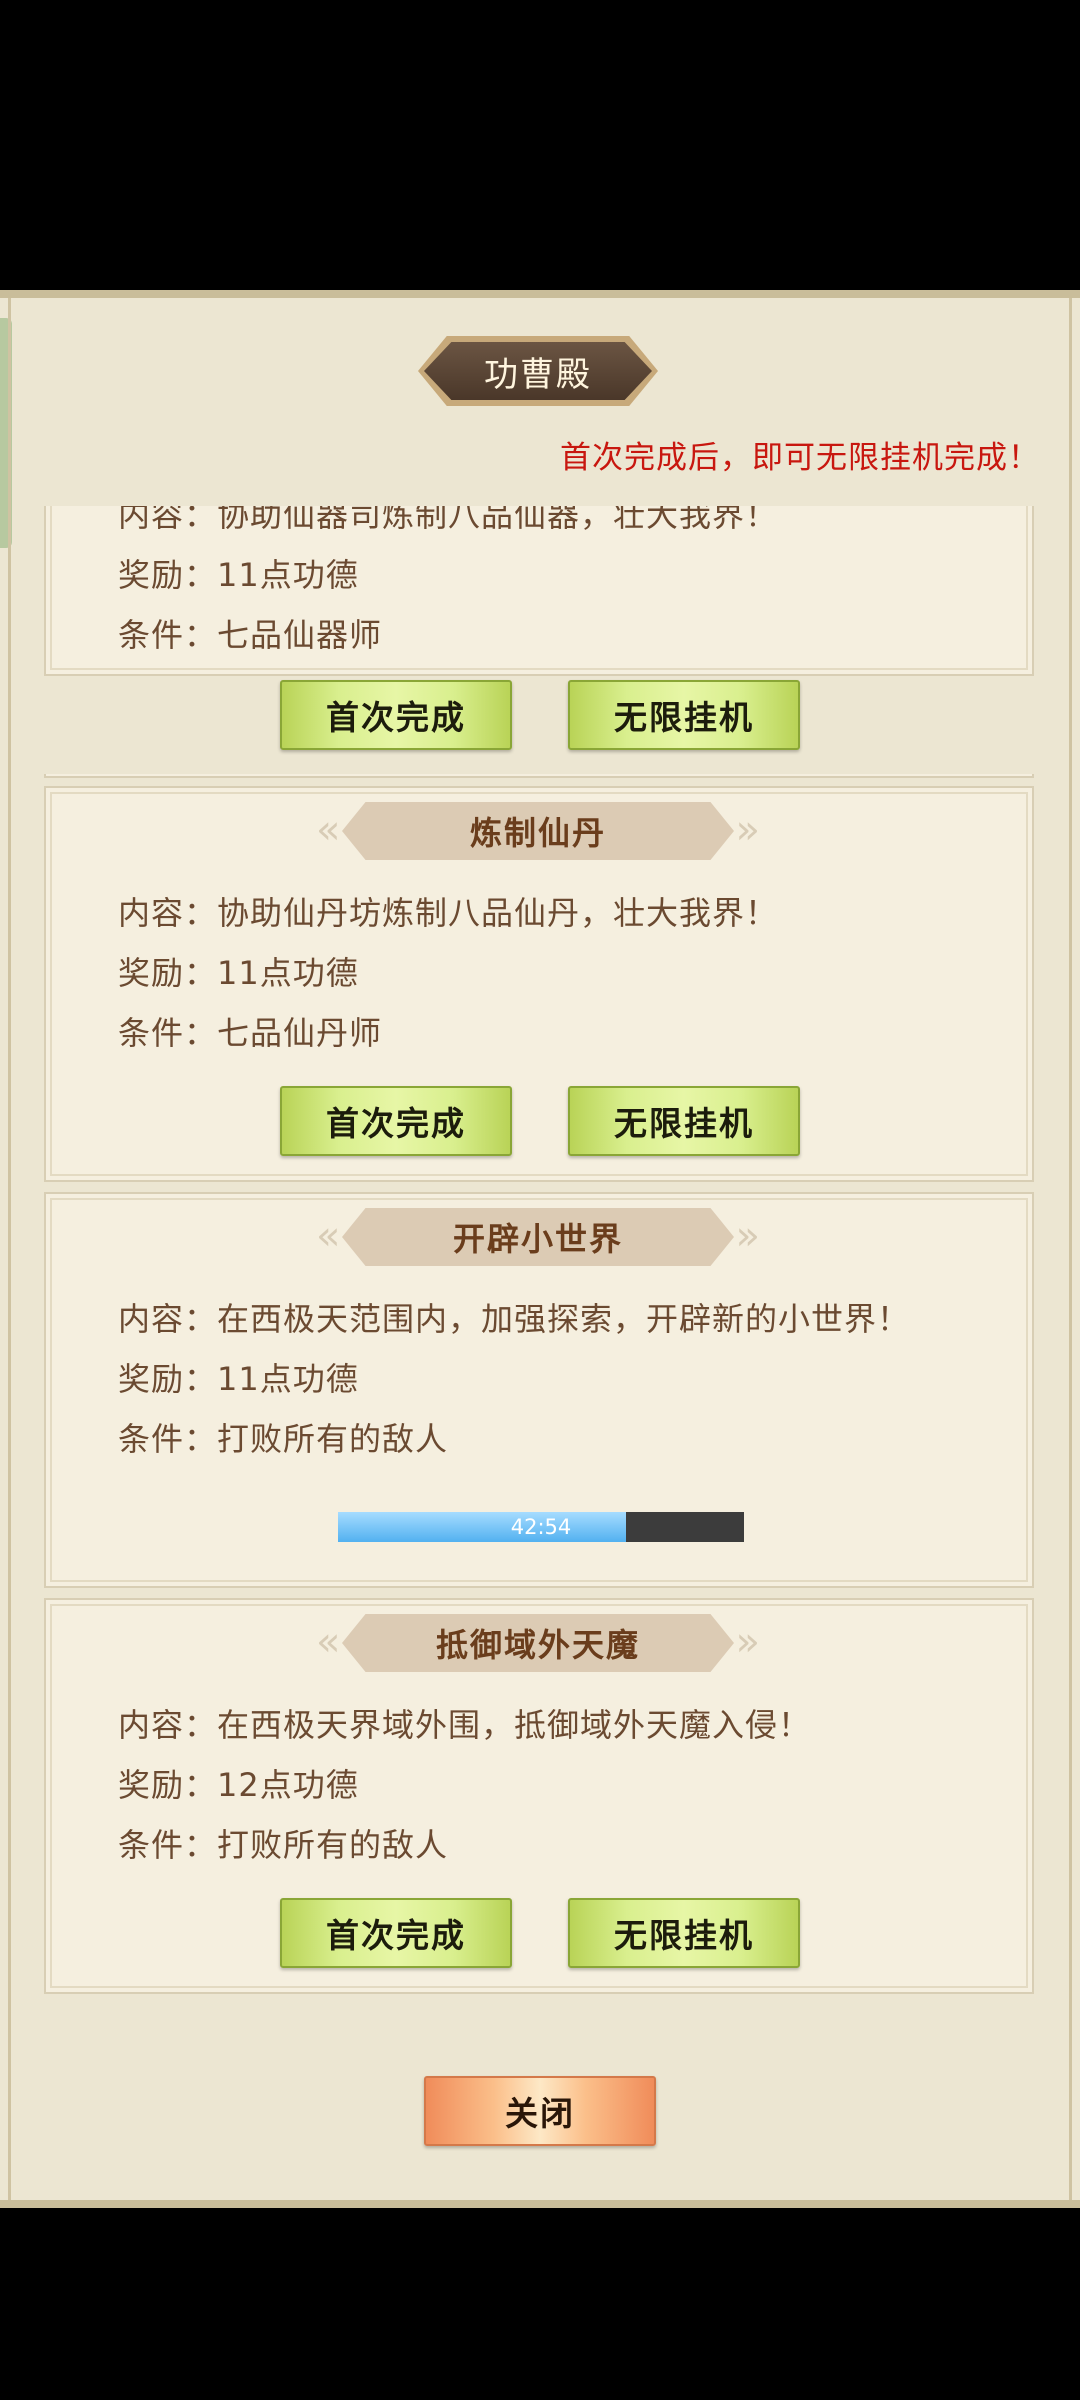 This screenshot has height=2400, width=1080. I want to click on task-title-banner: « 炼制仙丹 », so click(538, 831).